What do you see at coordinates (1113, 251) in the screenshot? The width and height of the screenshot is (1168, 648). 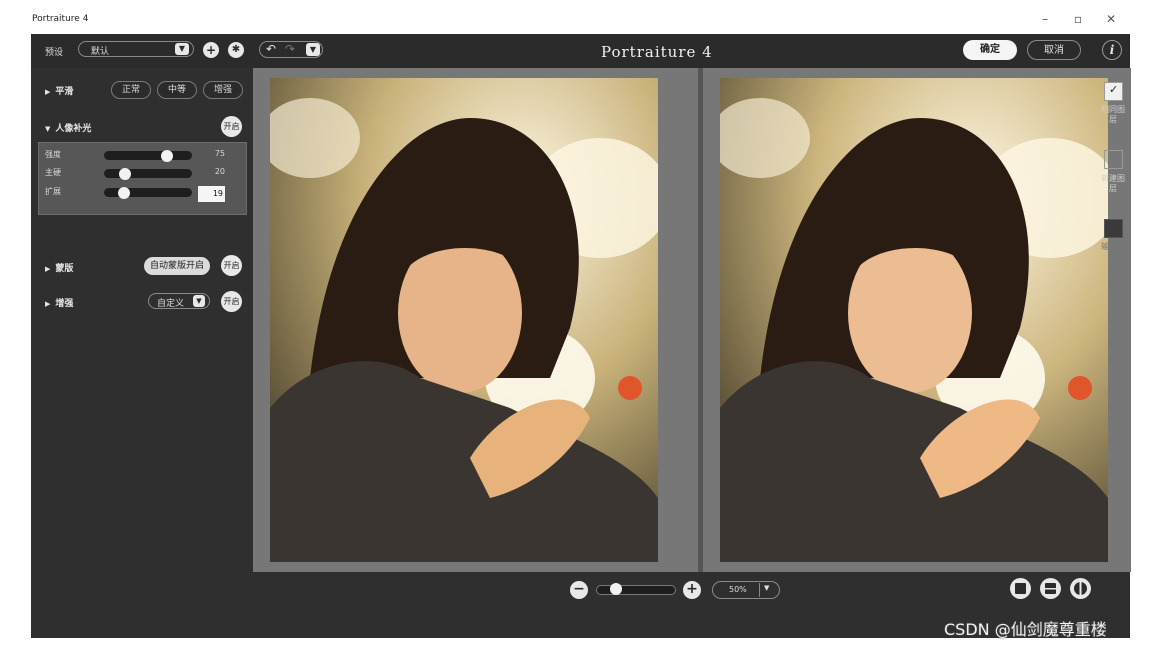 I see `output-mask-label: 输出蒙板` at bounding box center [1113, 251].